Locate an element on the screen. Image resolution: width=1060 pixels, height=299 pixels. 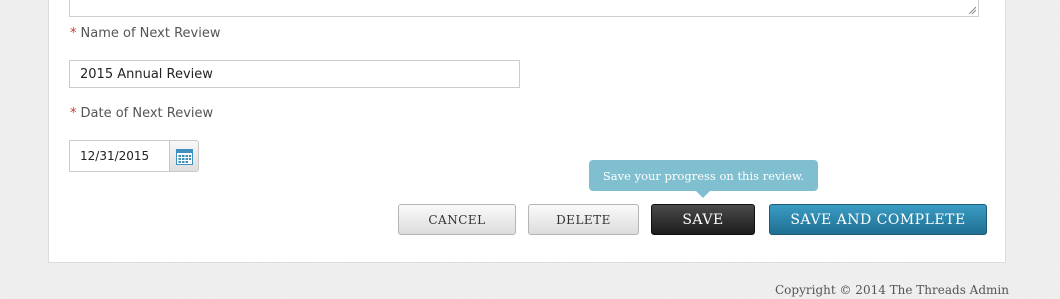
name-label-text: Name of Next Review is located at coordinates (150, 33).